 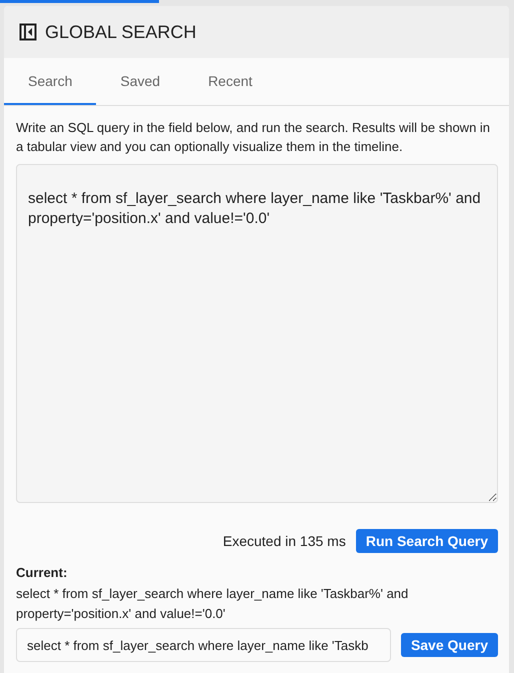 What do you see at coordinates (254, 137) in the screenshot?
I see `instructions-text: Write an SQL query in the field below, and run the search. Results will be shown in a tabular view and you can optionally visualize them in the timeline.` at bounding box center [254, 137].